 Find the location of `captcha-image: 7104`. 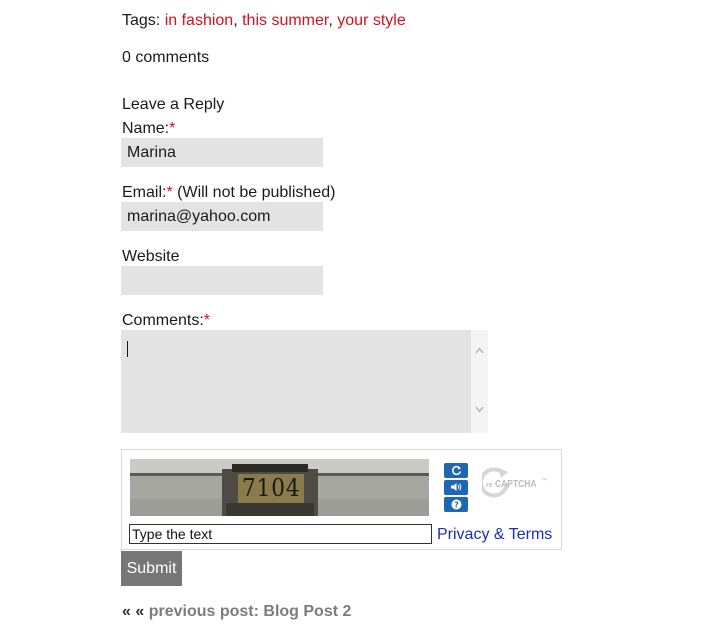

captcha-image: 7104 is located at coordinates (279, 487).